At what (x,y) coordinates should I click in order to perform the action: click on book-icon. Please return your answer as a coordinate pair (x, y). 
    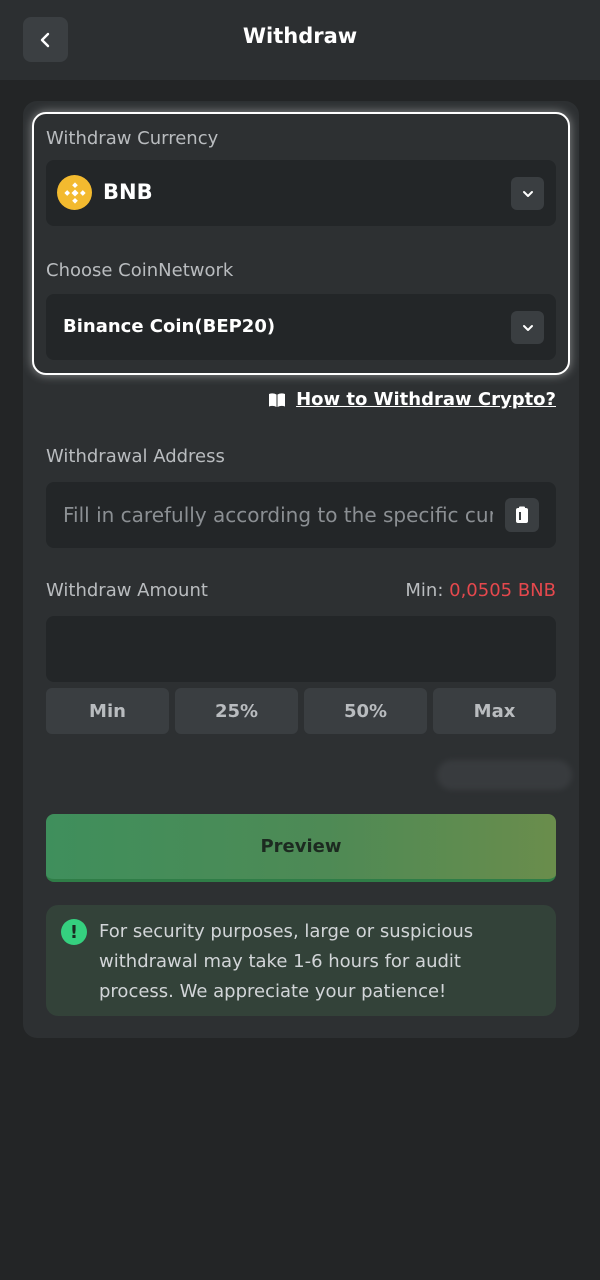
    Looking at the image, I should click on (277, 399).